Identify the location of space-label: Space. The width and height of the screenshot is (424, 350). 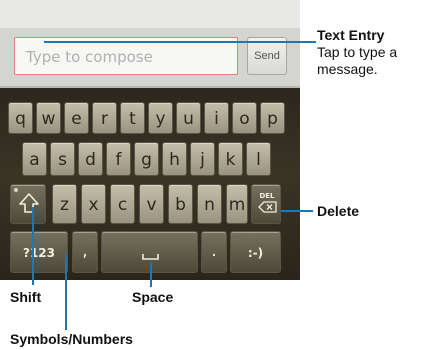
(153, 297).